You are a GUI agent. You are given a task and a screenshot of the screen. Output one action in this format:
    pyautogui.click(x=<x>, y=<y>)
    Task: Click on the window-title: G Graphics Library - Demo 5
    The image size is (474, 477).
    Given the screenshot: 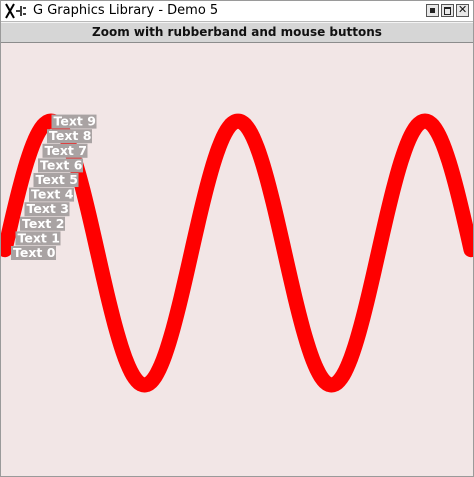 What is the action you would take?
    pyautogui.click(x=126, y=10)
    